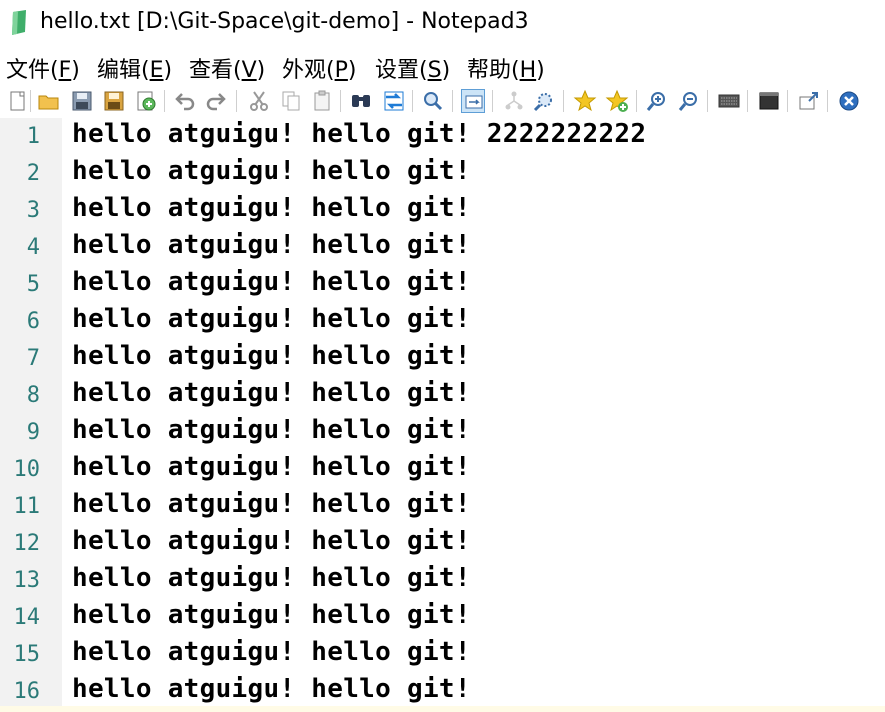 The image size is (885, 712). What do you see at coordinates (33, 358) in the screenshot?
I see `line-number: 7` at bounding box center [33, 358].